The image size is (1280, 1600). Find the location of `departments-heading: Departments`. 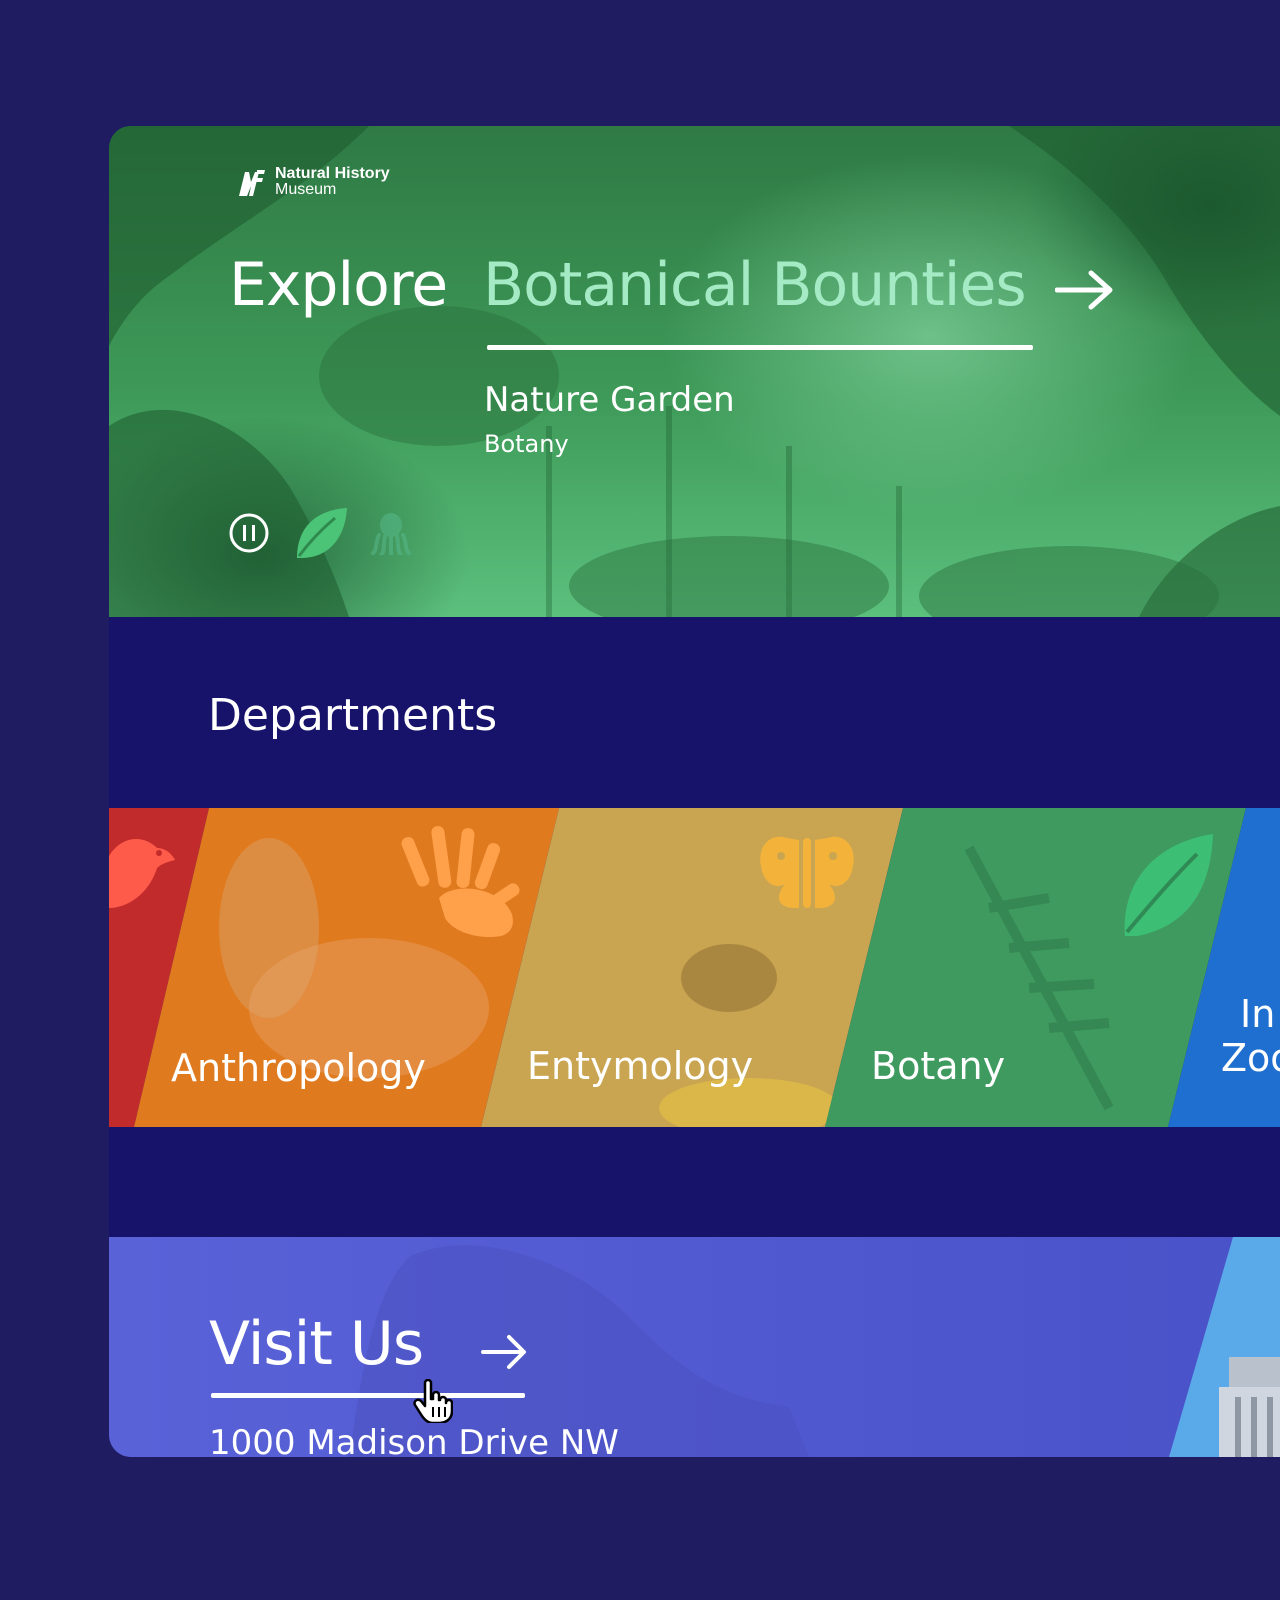

departments-heading: Departments is located at coordinates (353, 715).